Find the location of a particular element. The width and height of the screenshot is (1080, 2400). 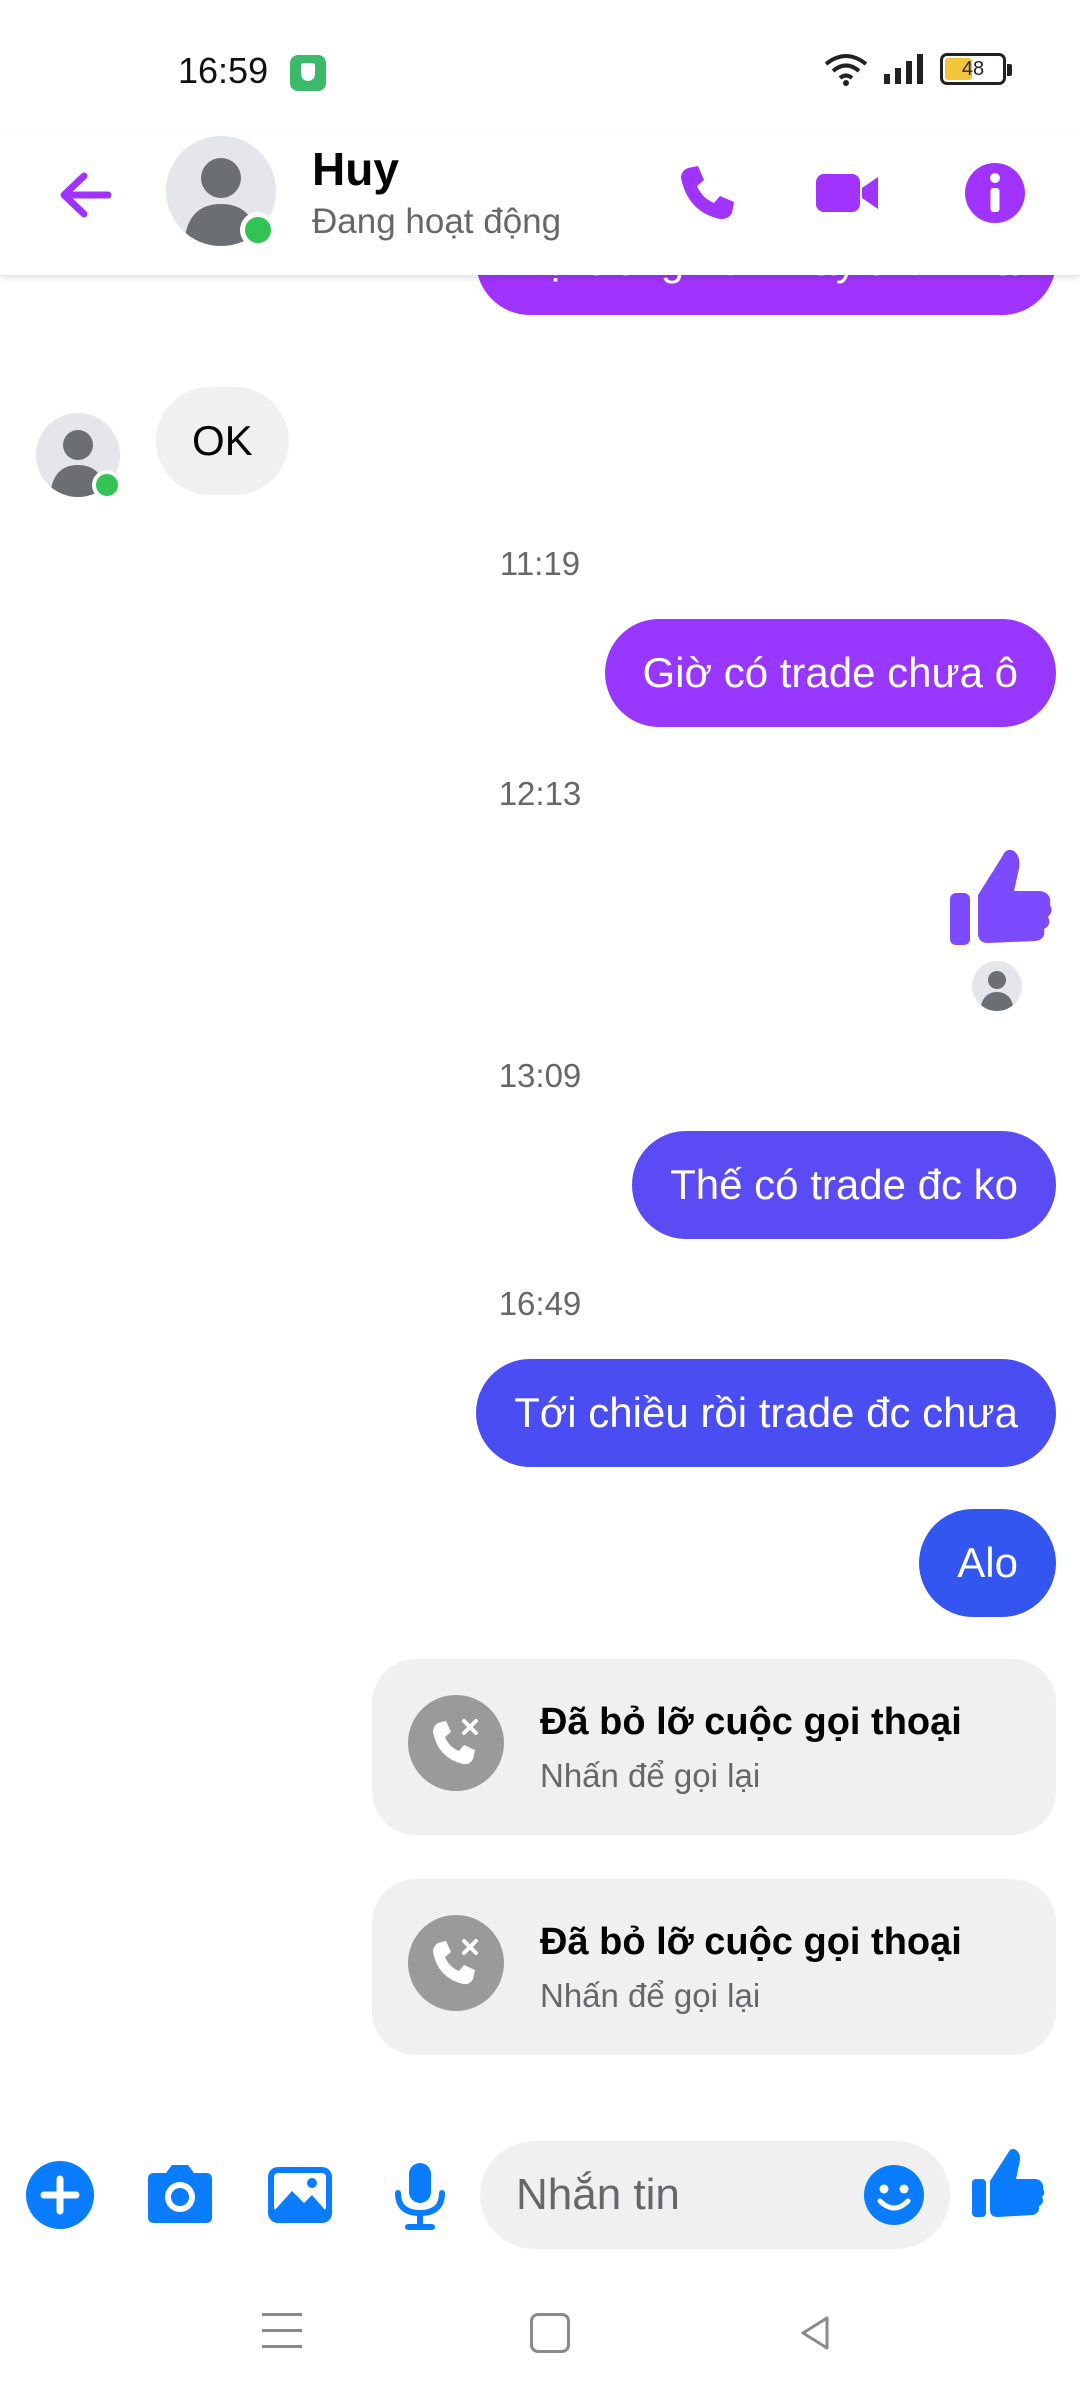

camera-icon is located at coordinates (180, 2195).